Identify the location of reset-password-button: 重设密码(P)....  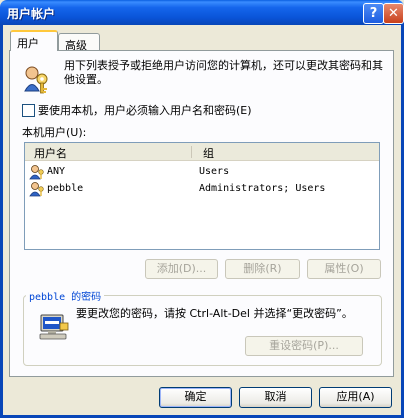
(304, 346).